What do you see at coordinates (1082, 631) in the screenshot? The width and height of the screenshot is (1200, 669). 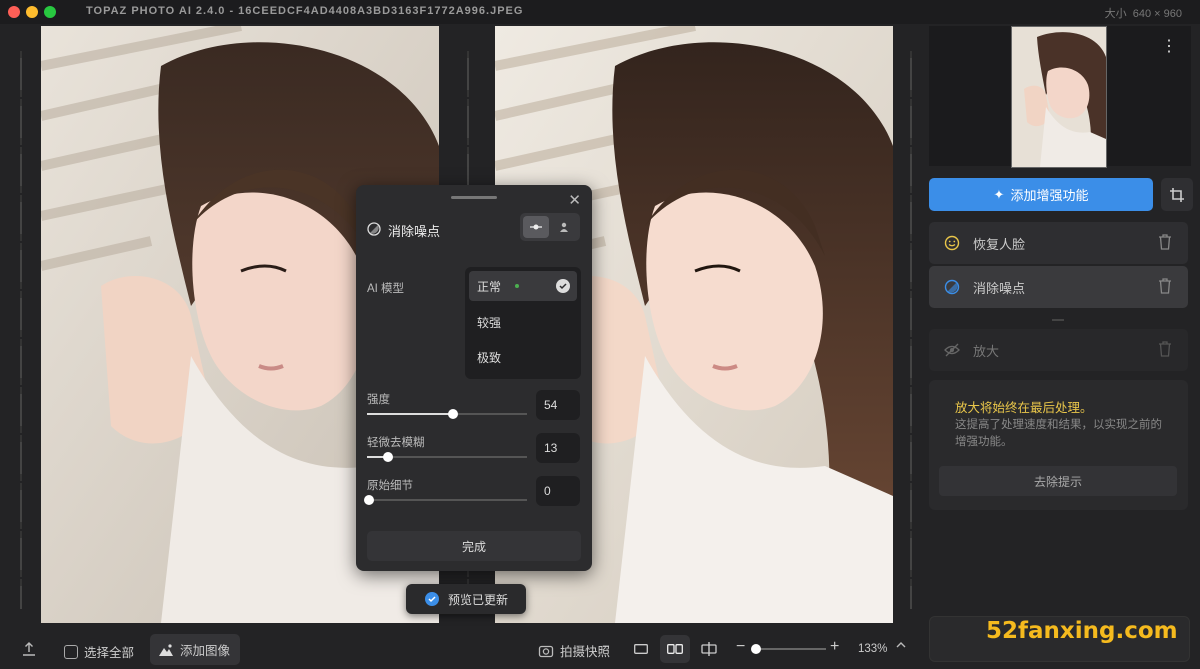 I see `watermark-text: 52fanxing.com` at bounding box center [1082, 631].